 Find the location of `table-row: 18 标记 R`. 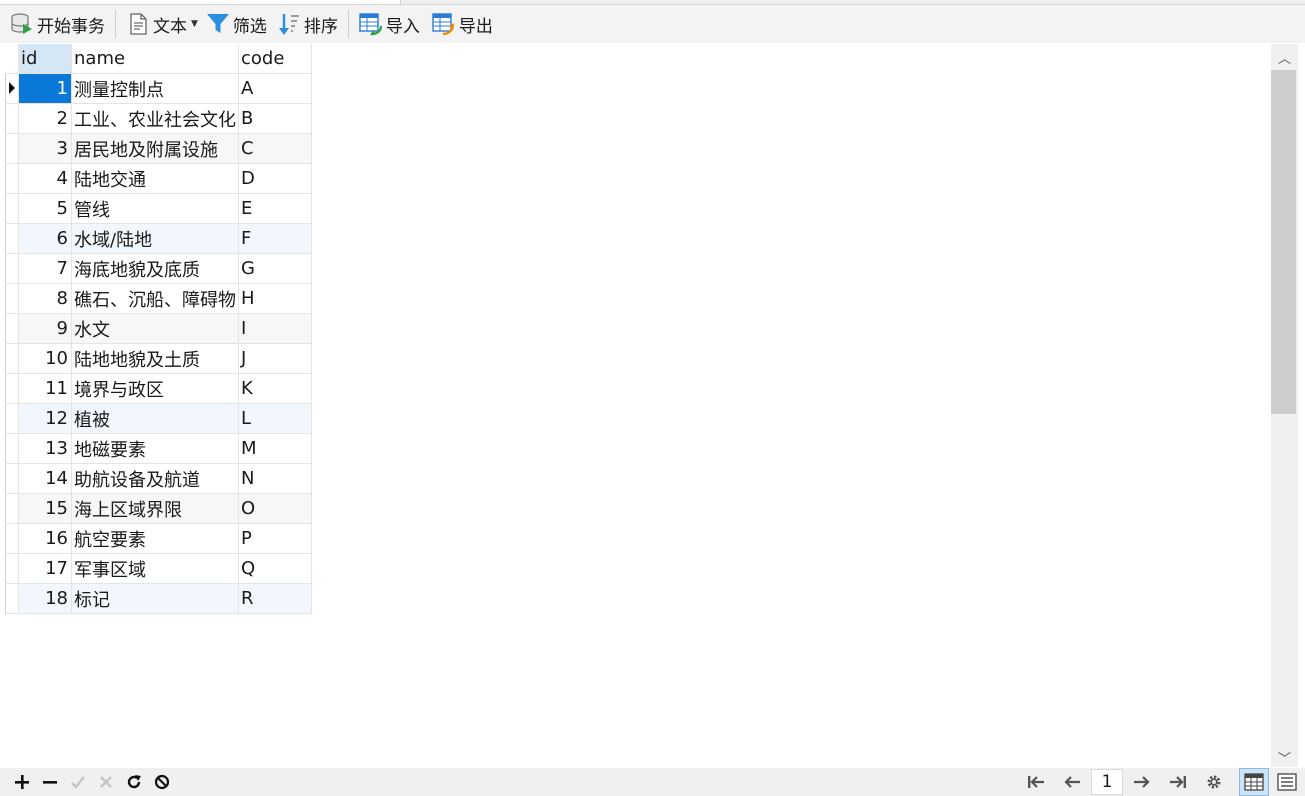

table-row: 18 标记 R is located at coordinates (158, 598).